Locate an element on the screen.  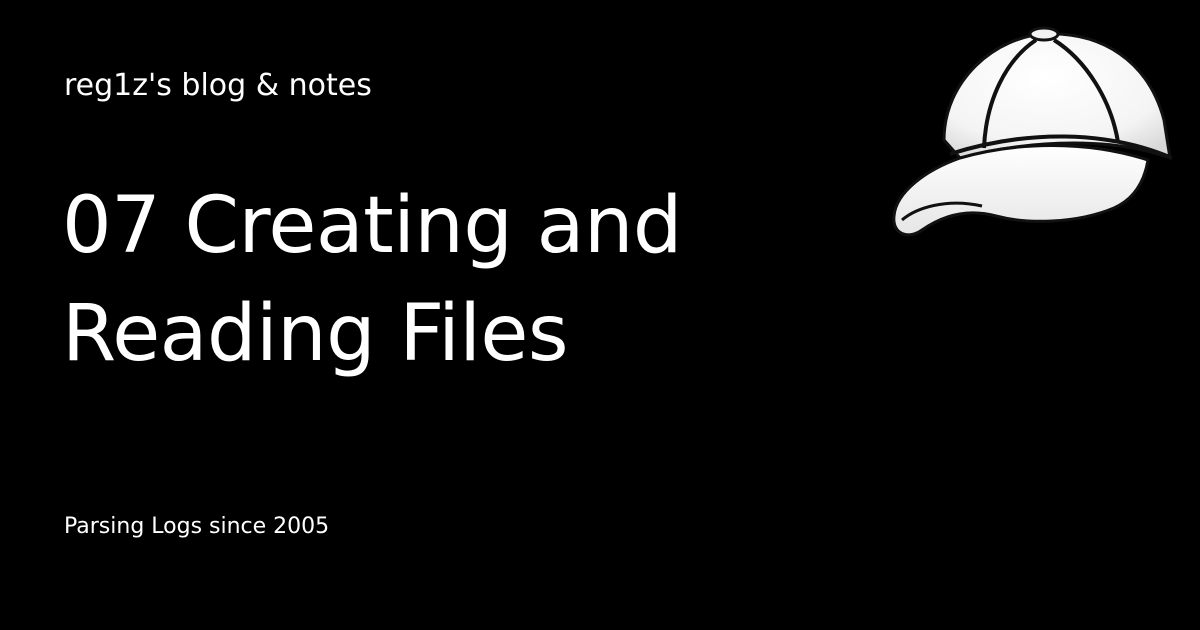
site-tagline: Parsing Logs since 2005 is located at coordinates (197, 526).